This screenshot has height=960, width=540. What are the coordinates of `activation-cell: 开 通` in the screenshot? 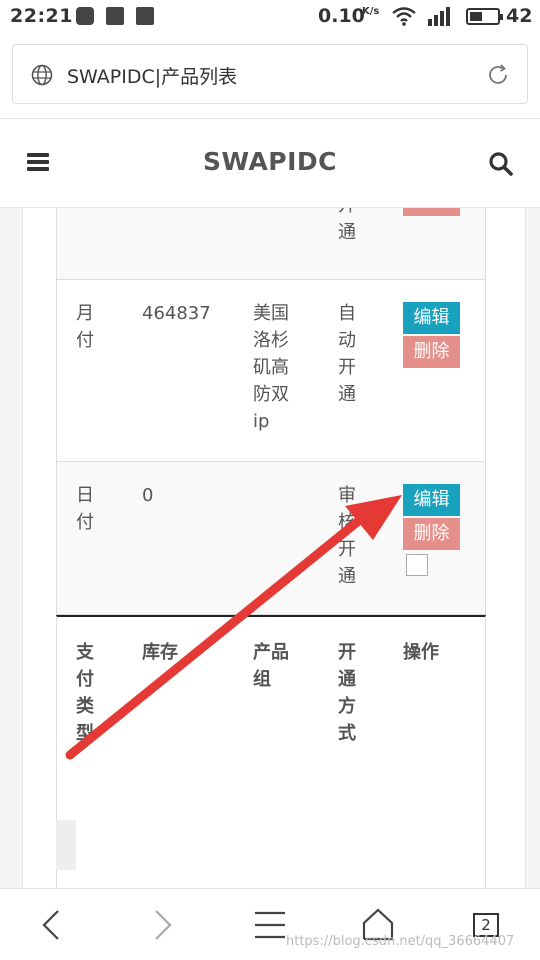 It's located at (347, 225).